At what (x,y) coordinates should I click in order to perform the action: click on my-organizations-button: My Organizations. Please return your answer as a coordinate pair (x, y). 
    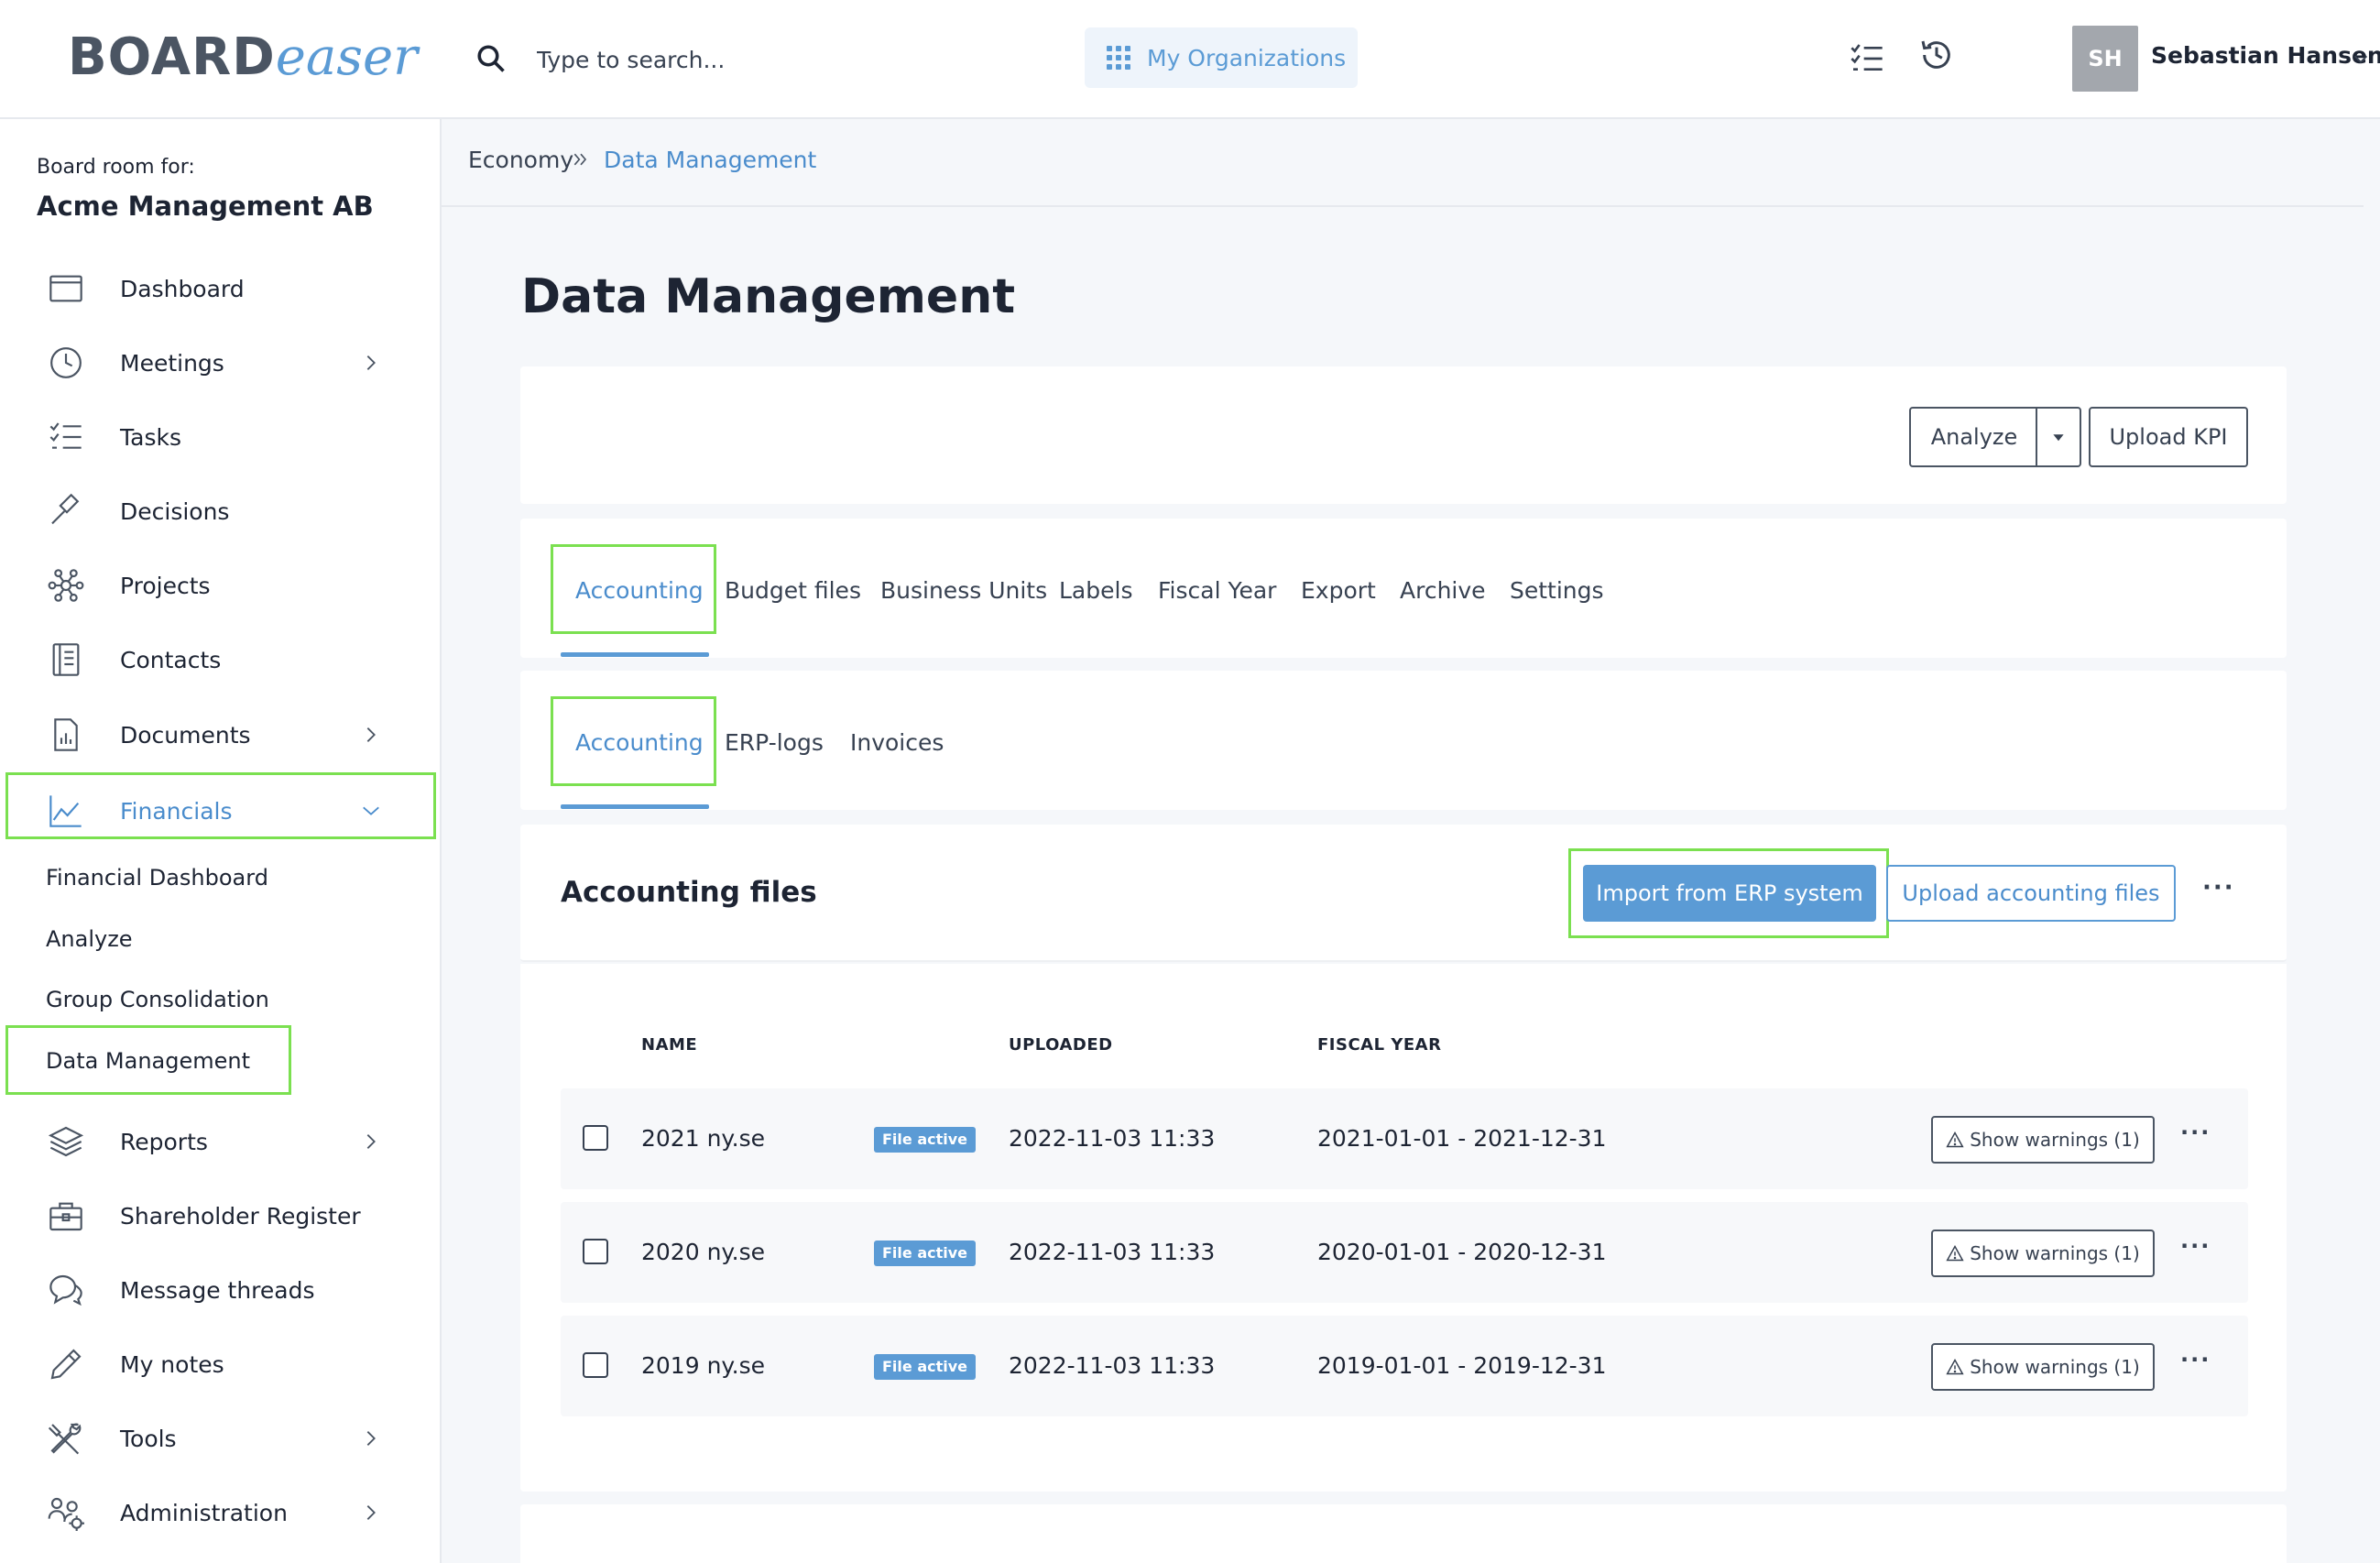
    Looking at the image, I should click on (1221, 58).